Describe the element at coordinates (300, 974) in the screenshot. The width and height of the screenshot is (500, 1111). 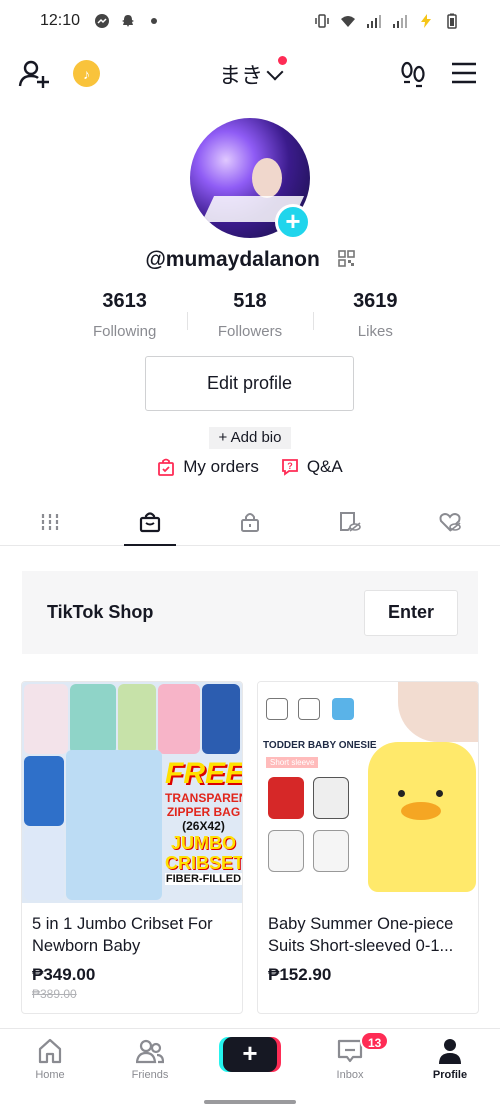
I see `product-price: ₱152.90` at that location.